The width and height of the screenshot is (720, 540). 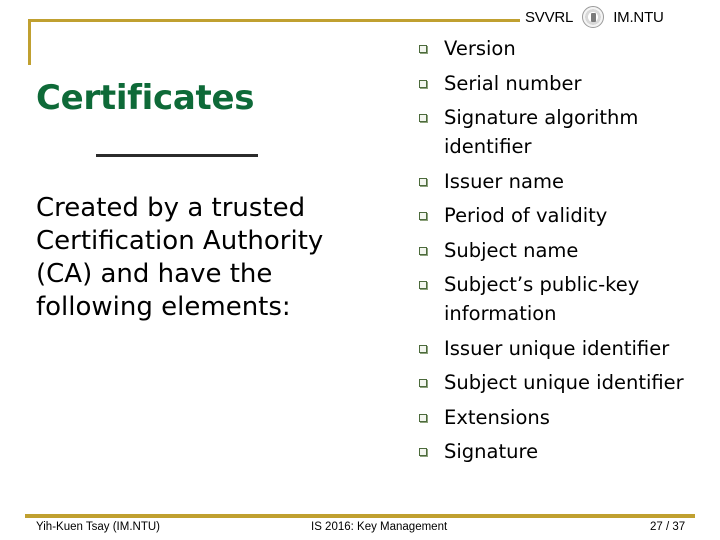 What do you see at coordinates (29, 42) in the screenshot?
I see `left-accent-rule` at bounding box center [29, 42].